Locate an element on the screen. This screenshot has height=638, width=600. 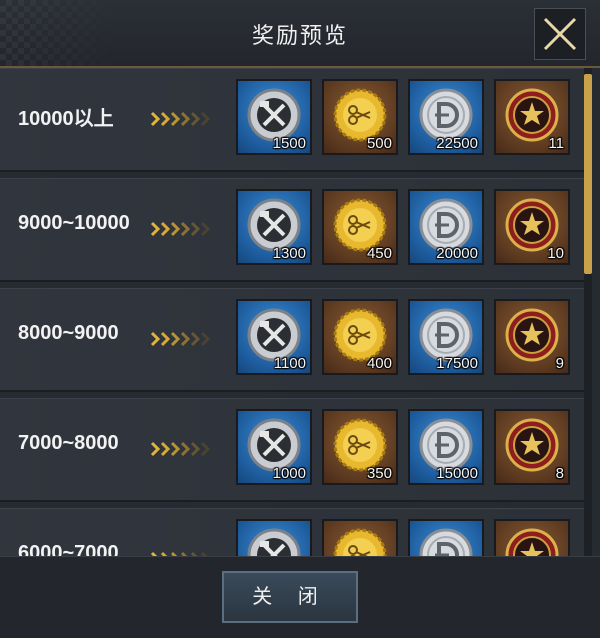
hammer-wrench-medal-icon is located at coordinates (274, 542).